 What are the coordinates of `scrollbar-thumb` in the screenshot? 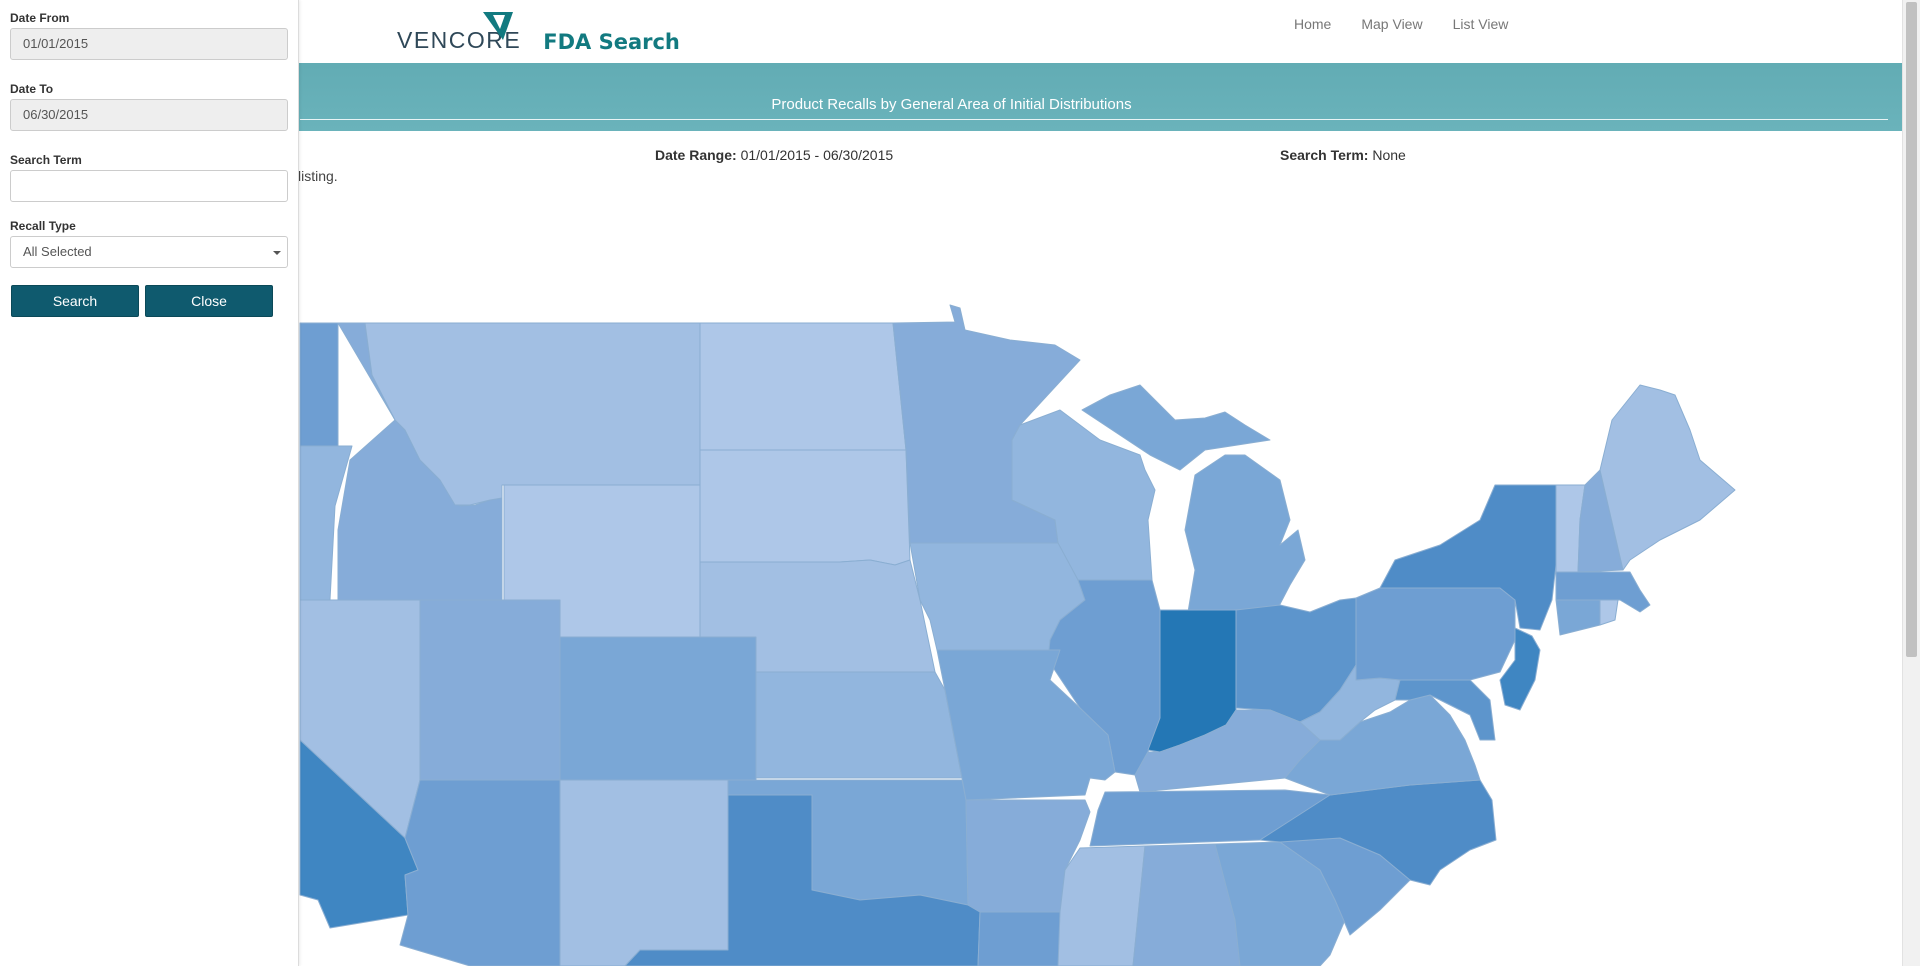 It's located at (1911, 329).